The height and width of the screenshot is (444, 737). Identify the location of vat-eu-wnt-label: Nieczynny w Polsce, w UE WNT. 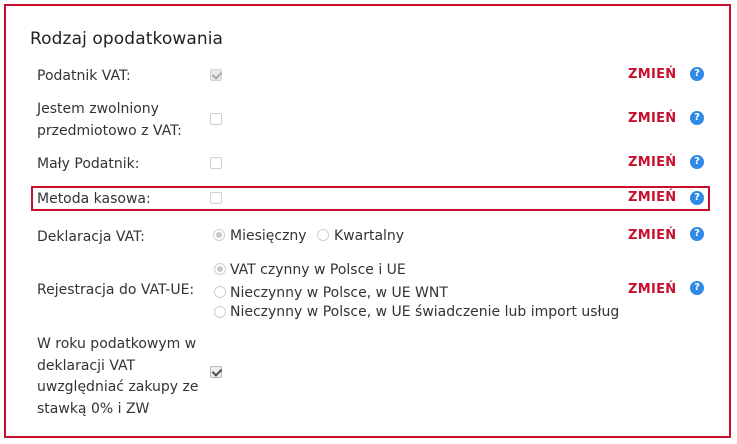
(339, 293).